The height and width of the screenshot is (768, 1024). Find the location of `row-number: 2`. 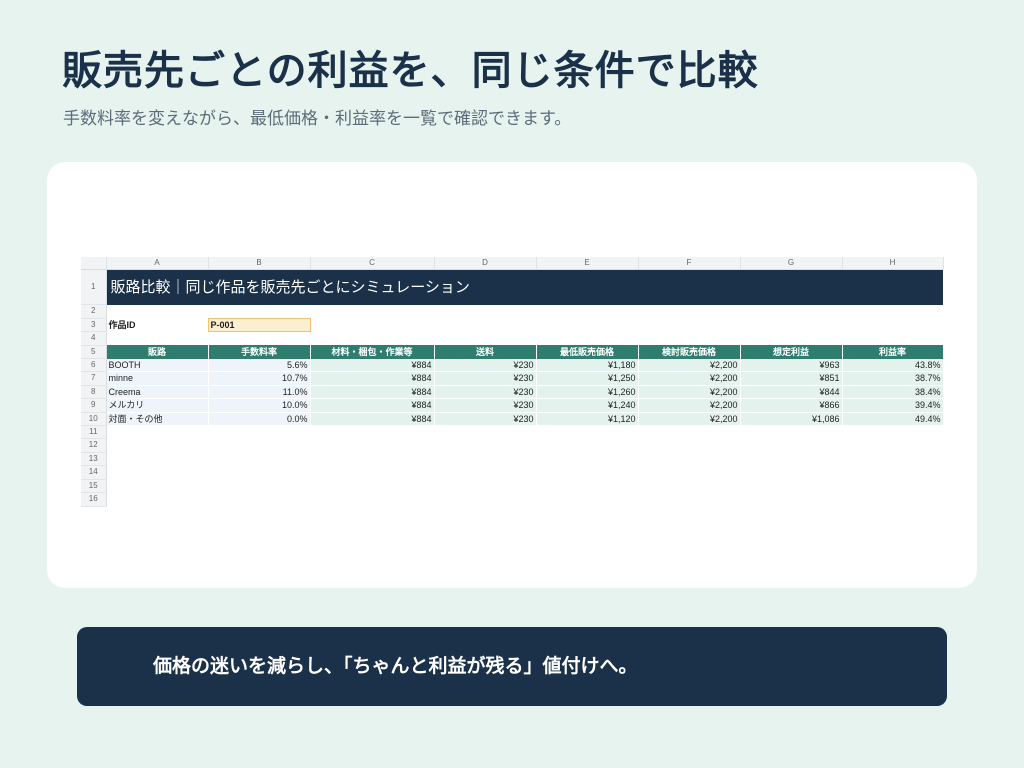

row-number: 2 is located at coordinates (94, 311).